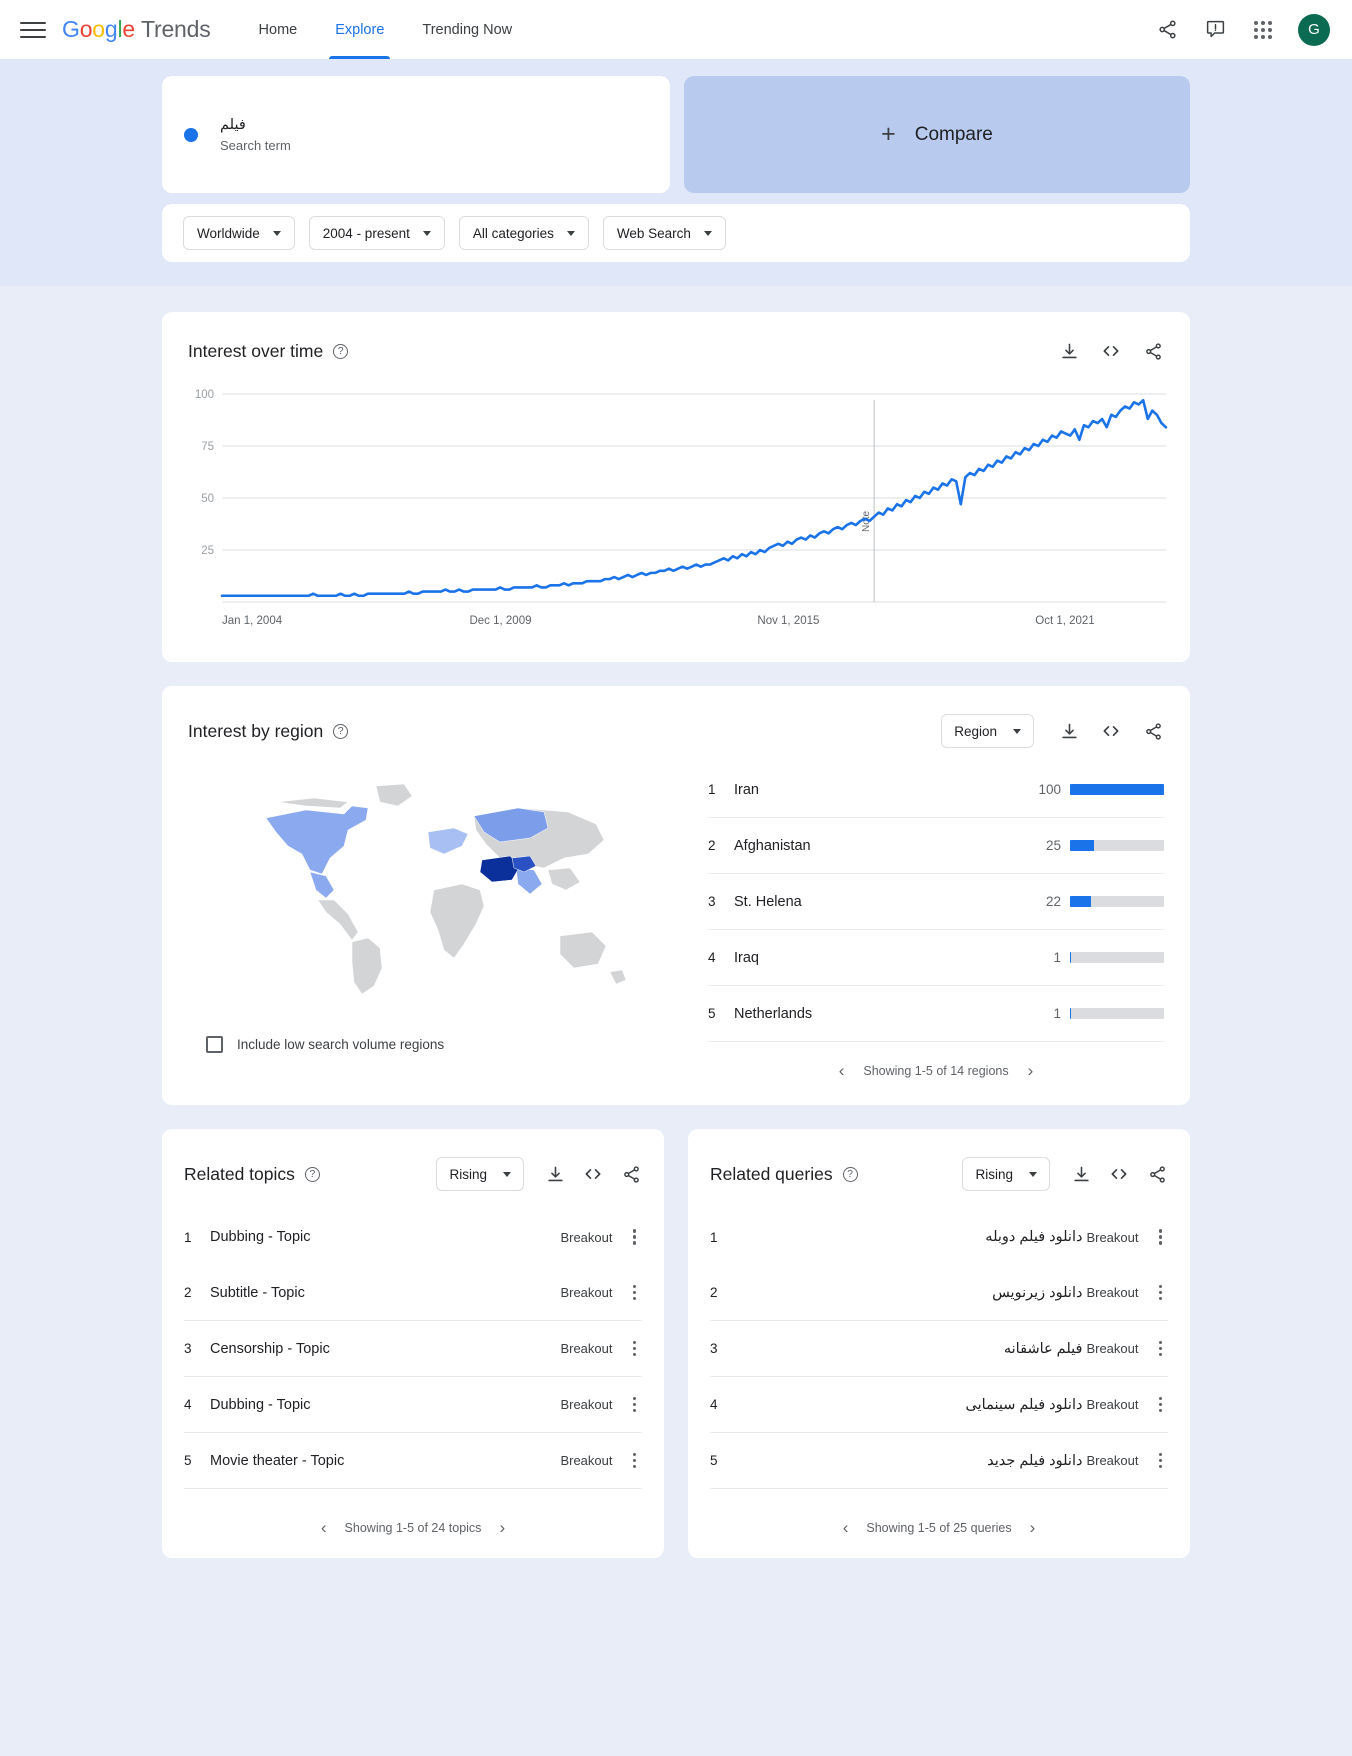  What do you see at coordinates (278, 29) in the screenshot?
I see `nav-home: Home` at bounding box center [278, 29].